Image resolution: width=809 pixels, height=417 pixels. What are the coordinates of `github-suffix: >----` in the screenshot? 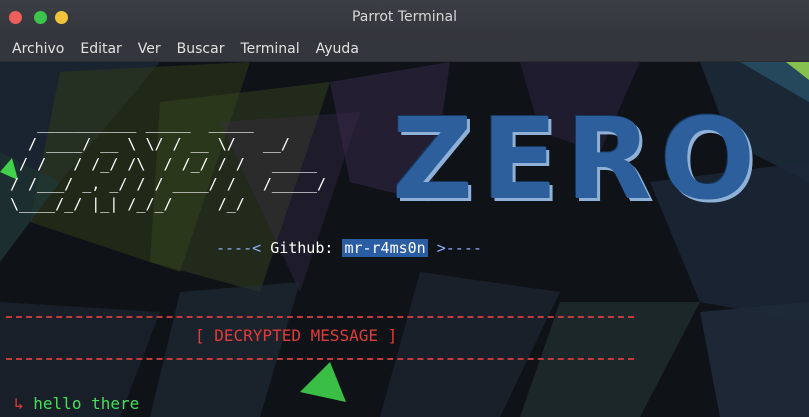 It's located at (454, 248).